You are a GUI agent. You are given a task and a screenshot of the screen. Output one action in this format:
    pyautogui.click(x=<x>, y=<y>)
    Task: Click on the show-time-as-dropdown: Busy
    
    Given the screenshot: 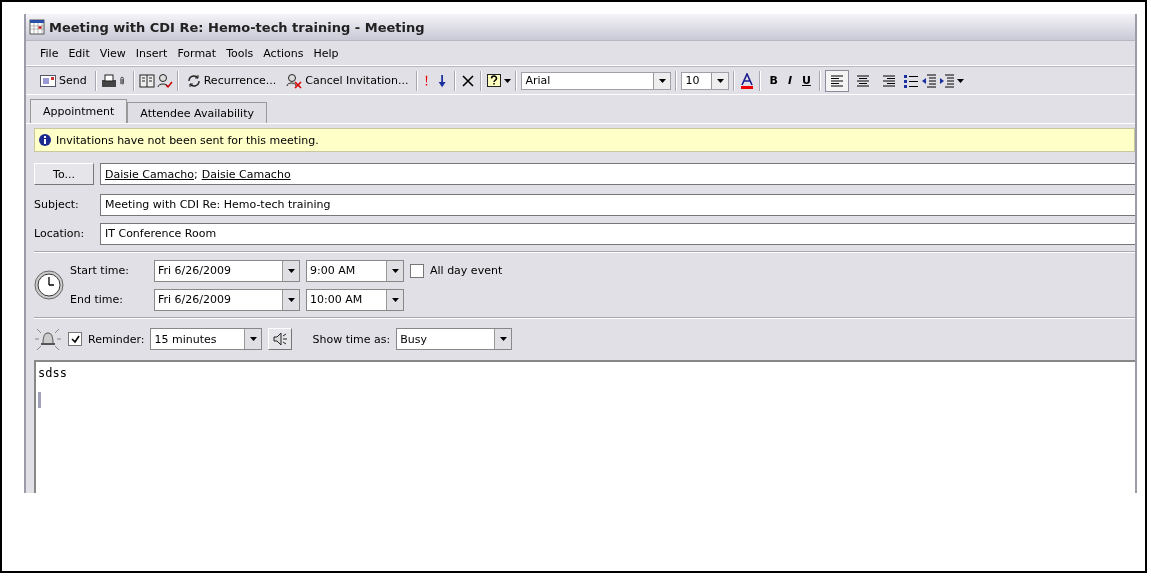 What is the action you would take?
    pyautogui.click(x=454, y=339)
    